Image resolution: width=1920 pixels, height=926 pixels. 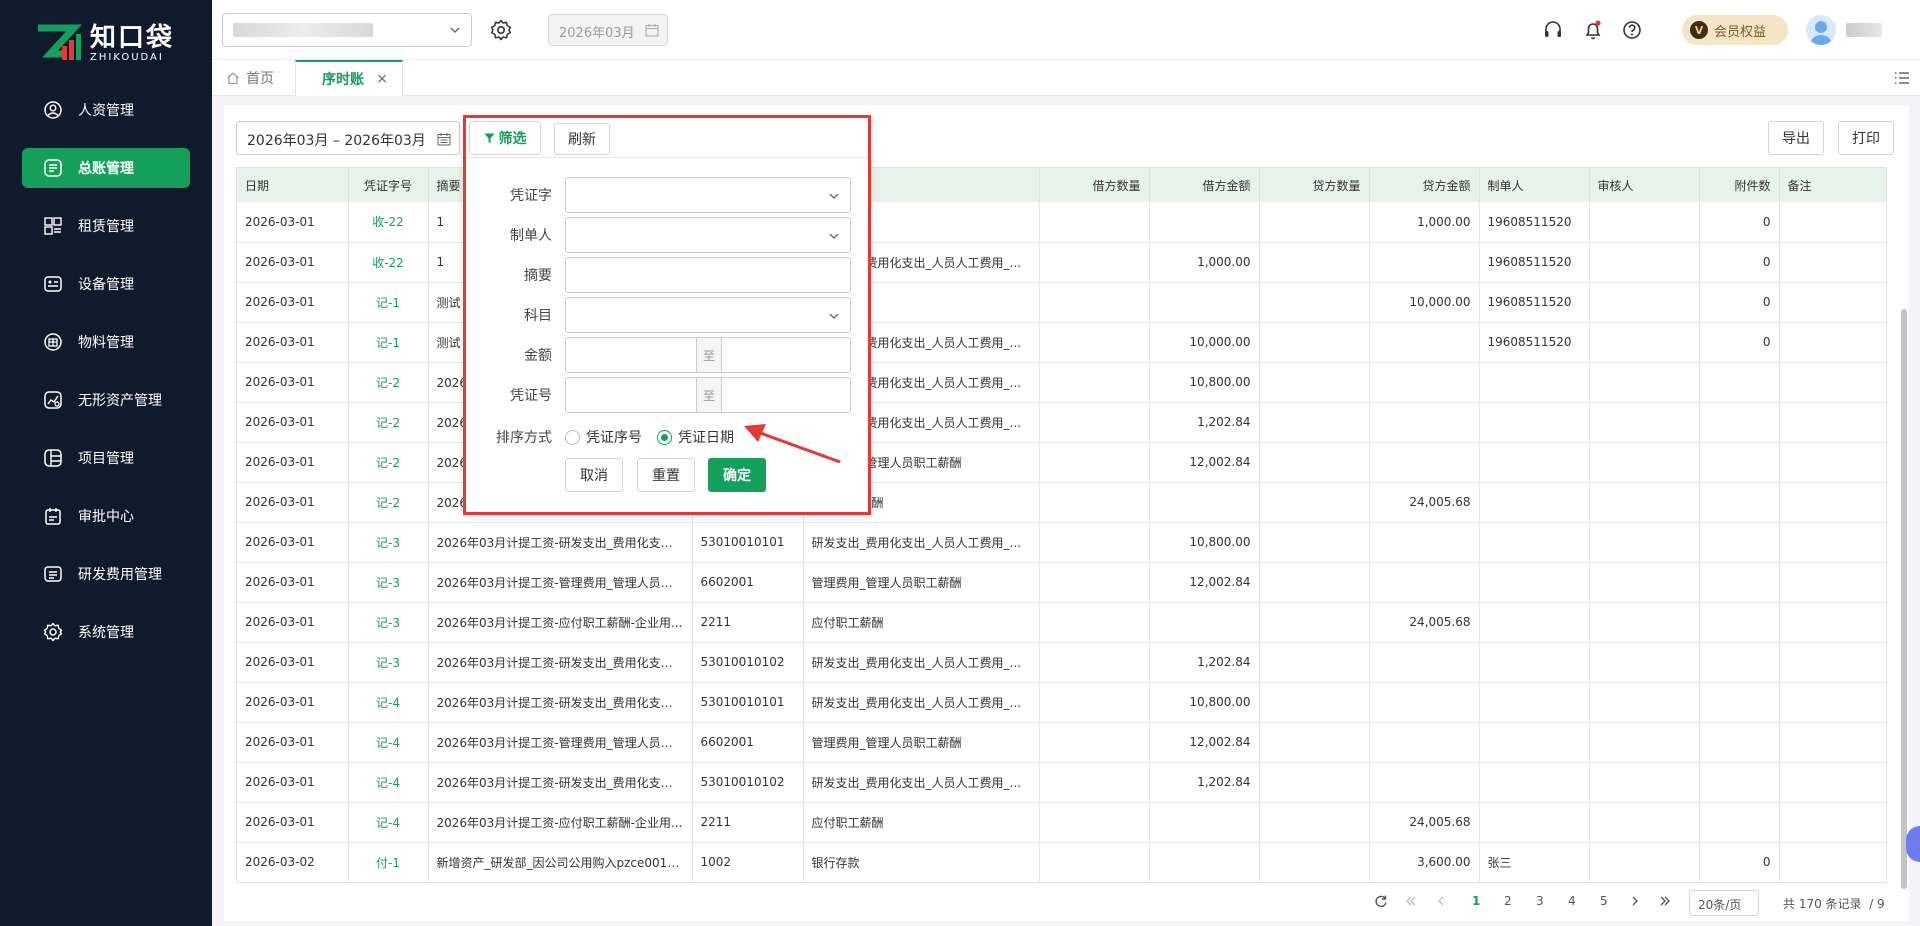 I want to click on table-cell: 1,000.00, so click(x=1424, y=222).